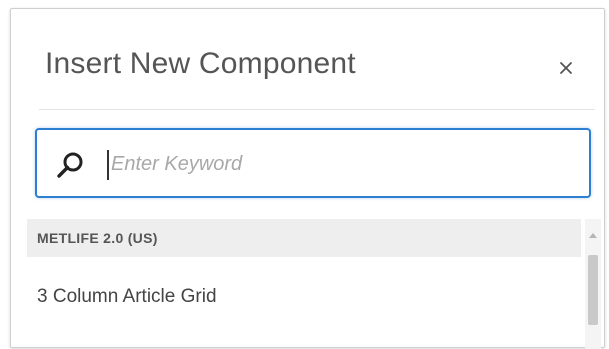 The height and width of the screenshot is (349, 609). What do you see at coordinates (593, 235) in the screenshot?
I see `scroll-up-icon` at bounding box center [593, 235].